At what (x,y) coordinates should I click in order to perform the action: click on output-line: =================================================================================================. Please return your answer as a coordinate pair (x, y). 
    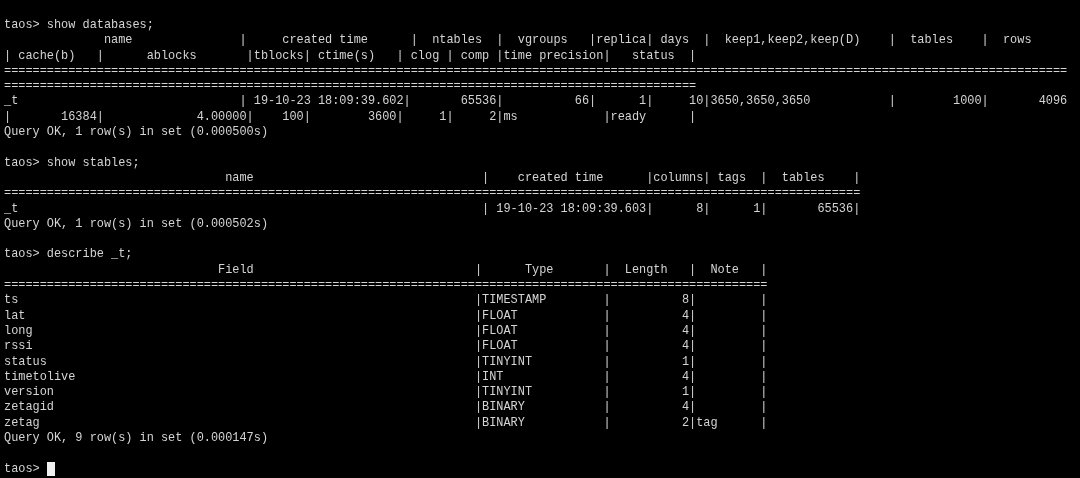
    Looking at the image, I should click on (350, 87).